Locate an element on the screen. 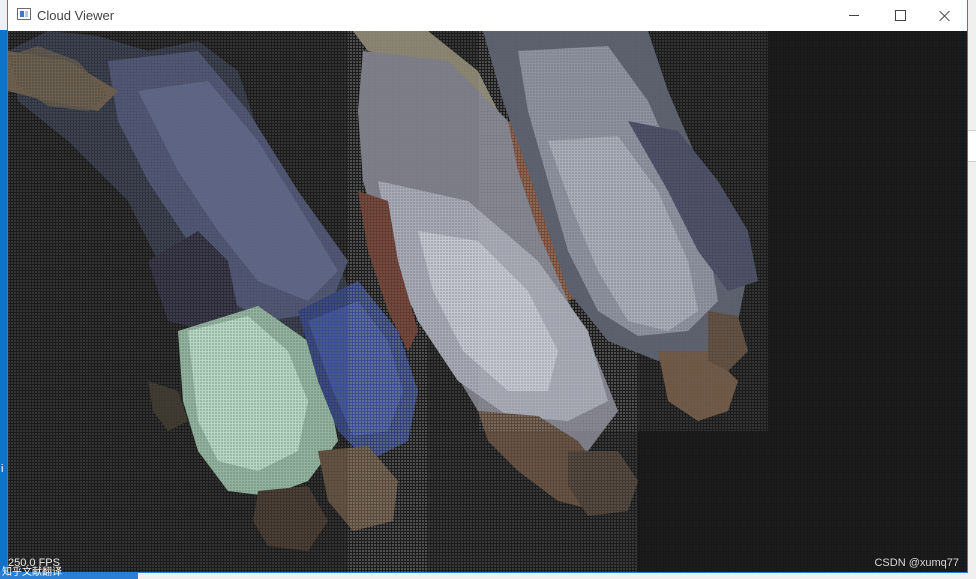  minimize-button is located at coordinates (854, 15).